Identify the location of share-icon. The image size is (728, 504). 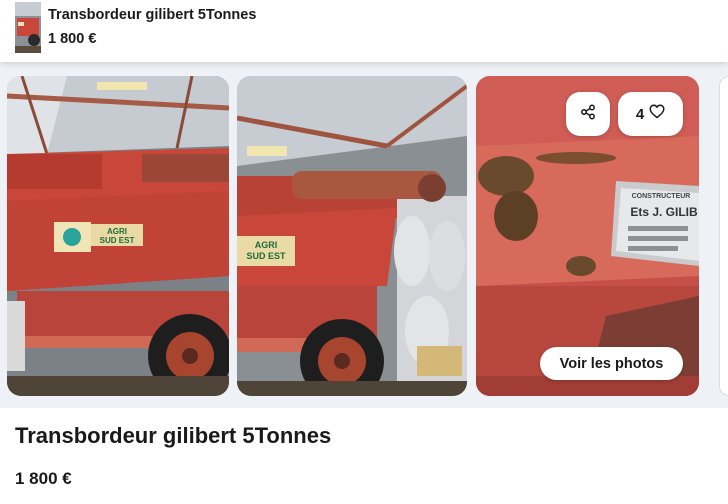
(588, 114).